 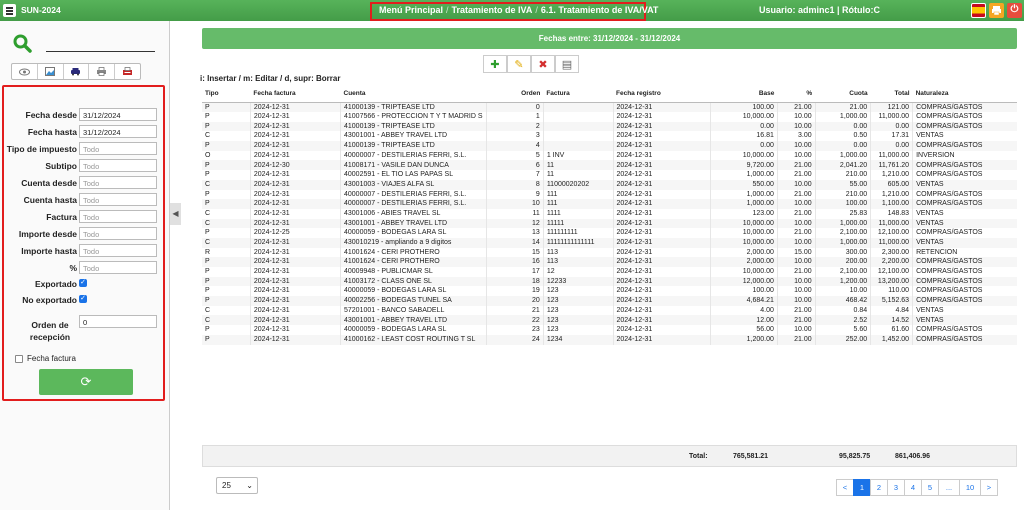 I want to click on user-info: Usuario: adminc1 | Rótulo:C, so click(x=820, y=10).